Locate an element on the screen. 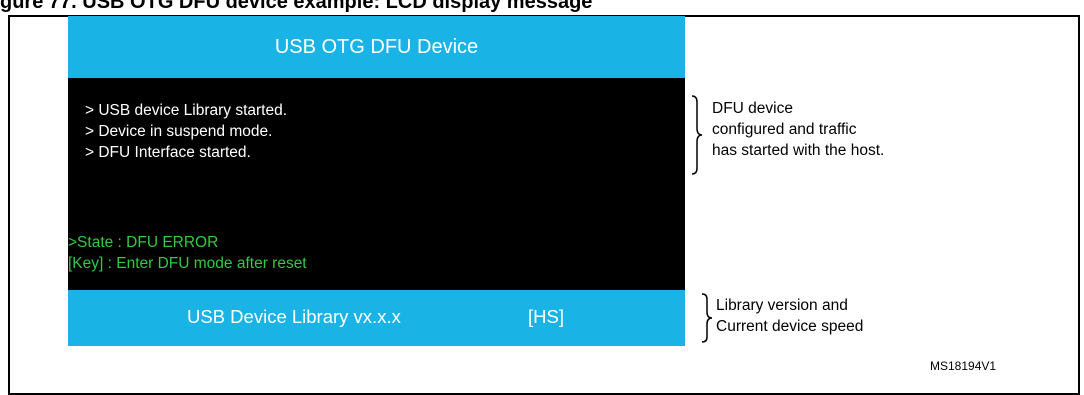 The width and height of the screenshot is (1084, 395). lcd-header-title: USB OTG DFU Device is located at coordinates (376, 46).